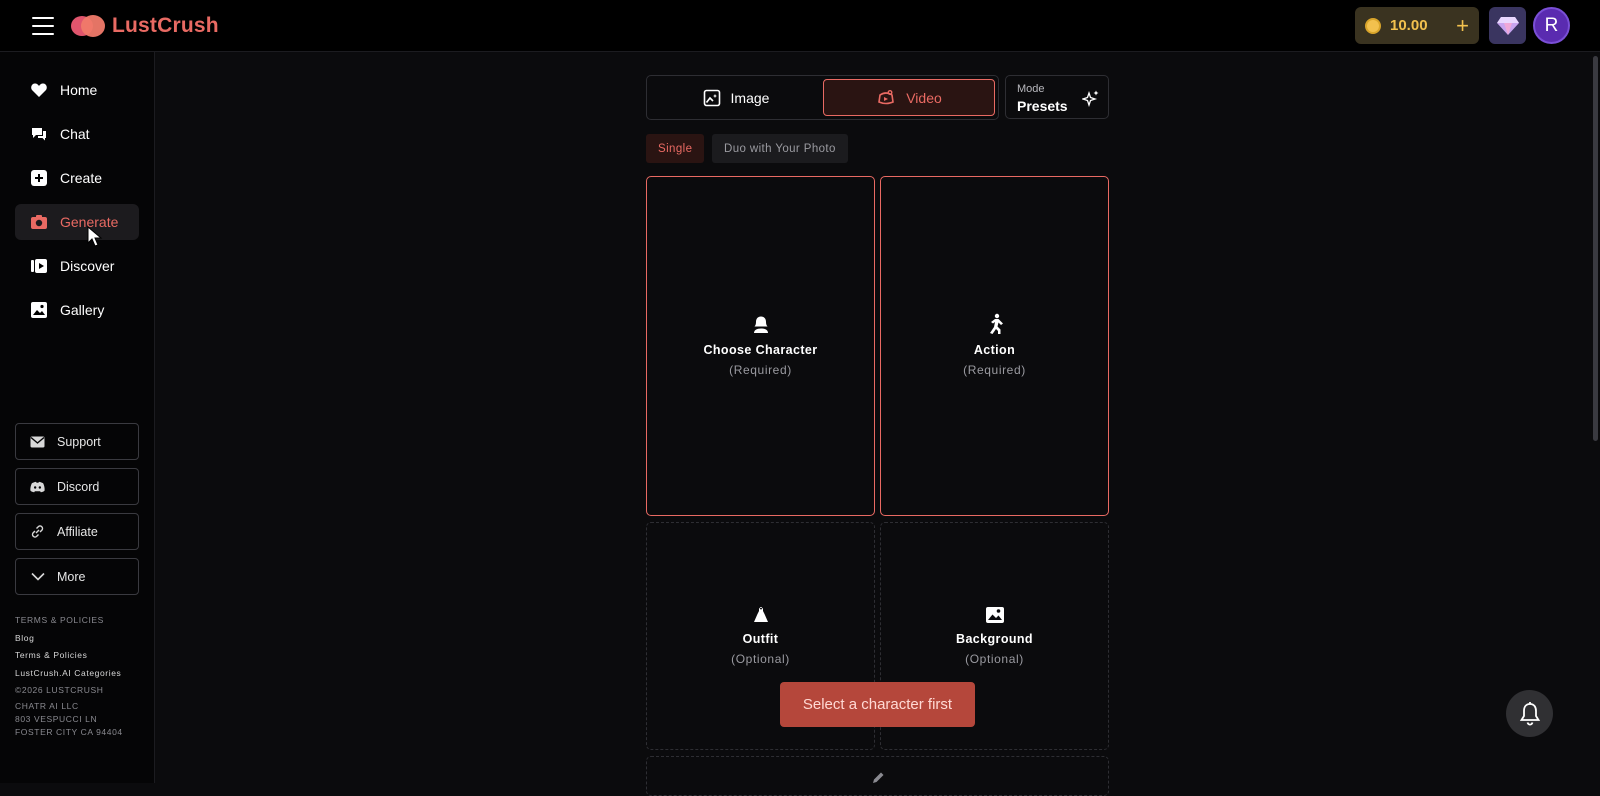 The width and height of the screenshot is (1600, 796). I want to click on diamond-icon, so click(1507, 25).